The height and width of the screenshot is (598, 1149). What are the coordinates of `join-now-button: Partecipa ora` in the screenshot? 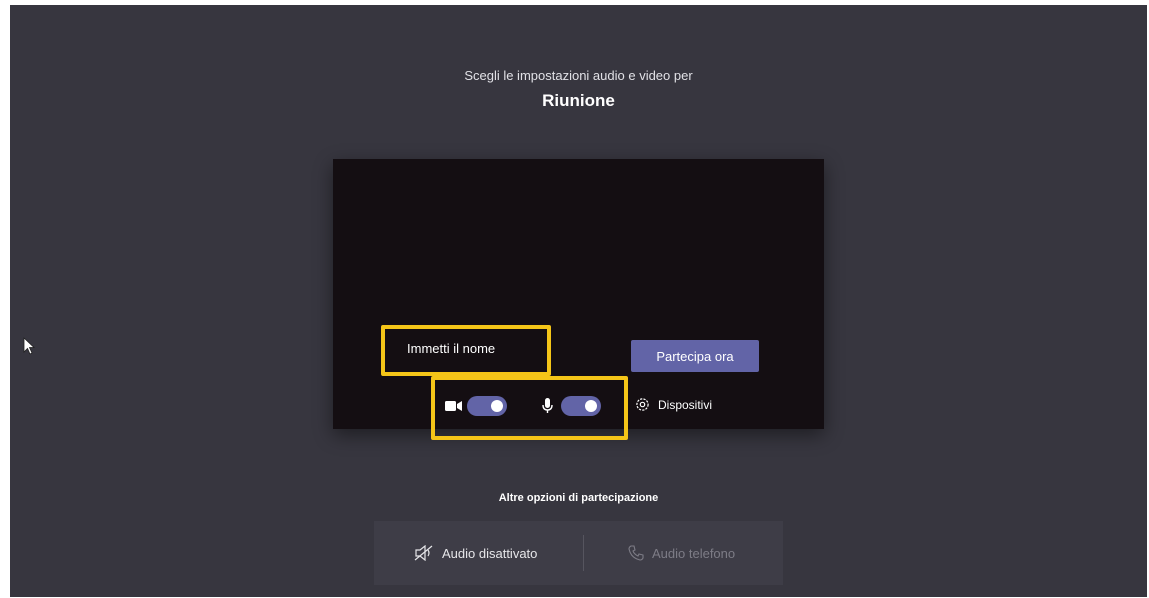 It's located at (695, 356).